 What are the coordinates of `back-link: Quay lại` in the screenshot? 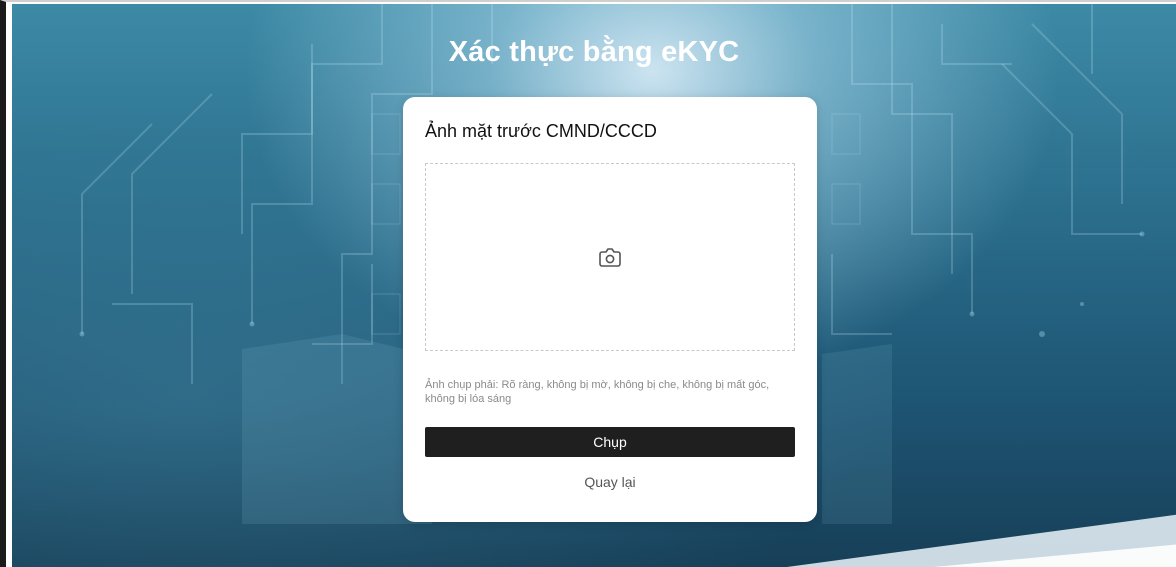 It's located at (609, 482).